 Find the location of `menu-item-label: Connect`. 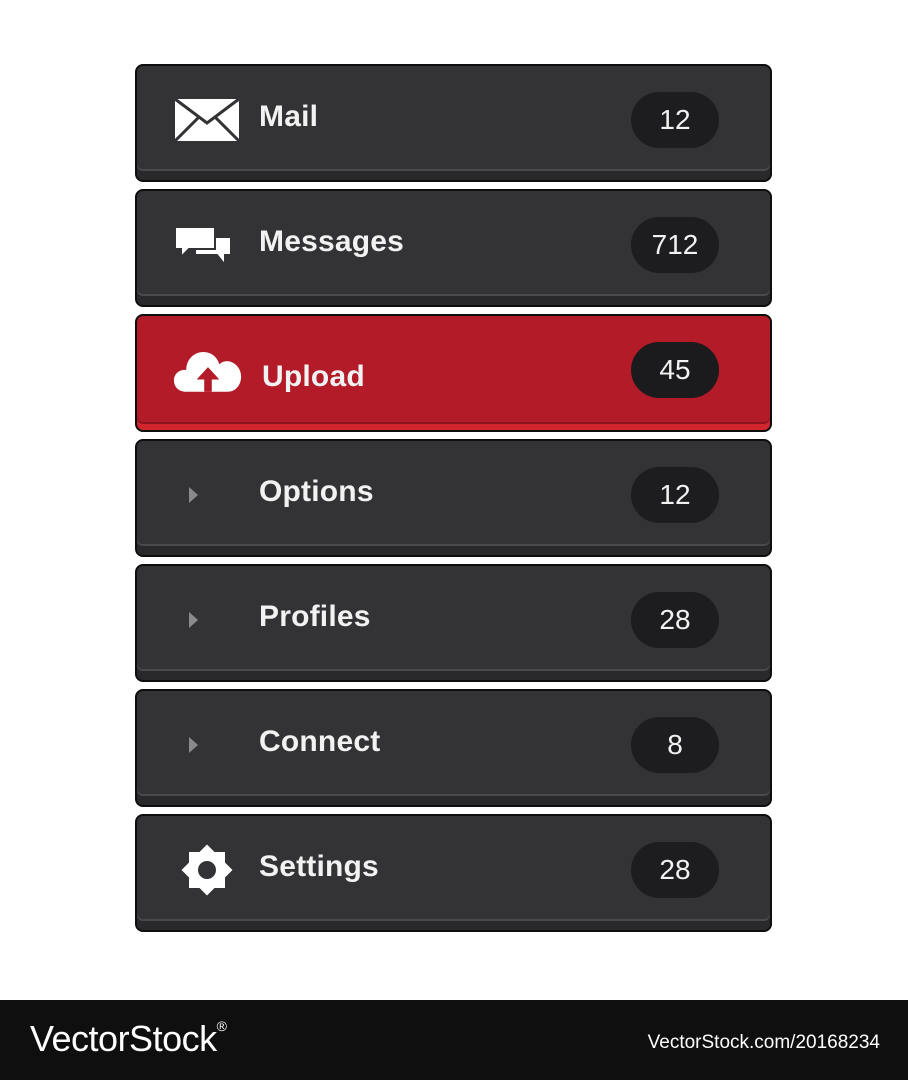

menu-item-label: Connect is located at coordinates (320, 741).